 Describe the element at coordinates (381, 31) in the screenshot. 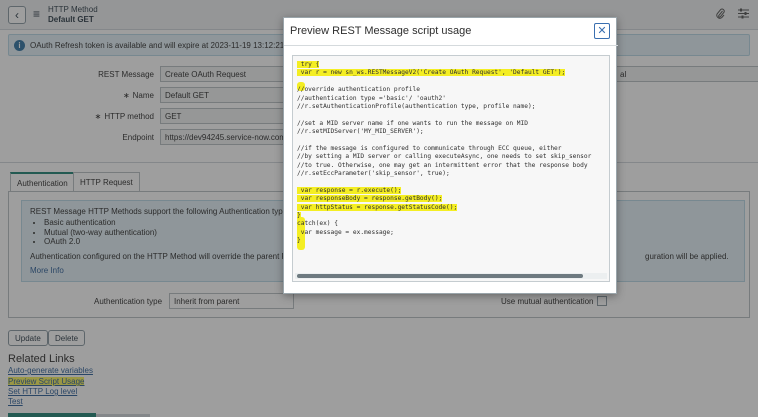

I see `modal-title: Preview REST Message script usage` at that location.